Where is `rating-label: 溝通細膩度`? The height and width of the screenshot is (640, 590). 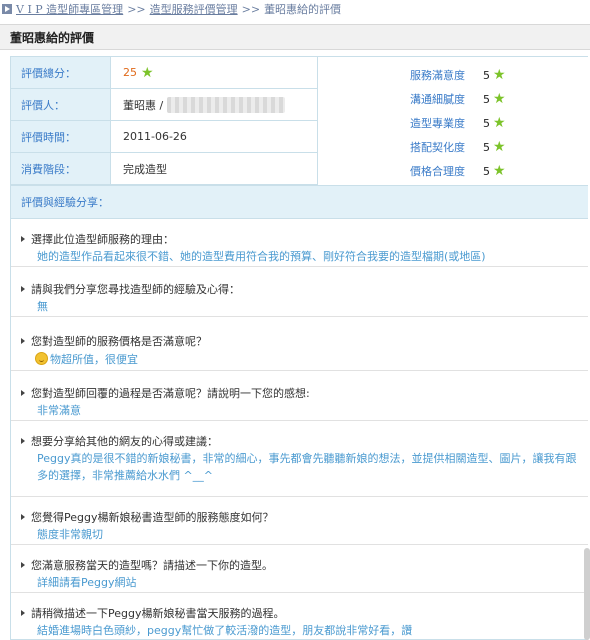
rating-label: 溝通細膩度 is located at coordinates (437, 99).